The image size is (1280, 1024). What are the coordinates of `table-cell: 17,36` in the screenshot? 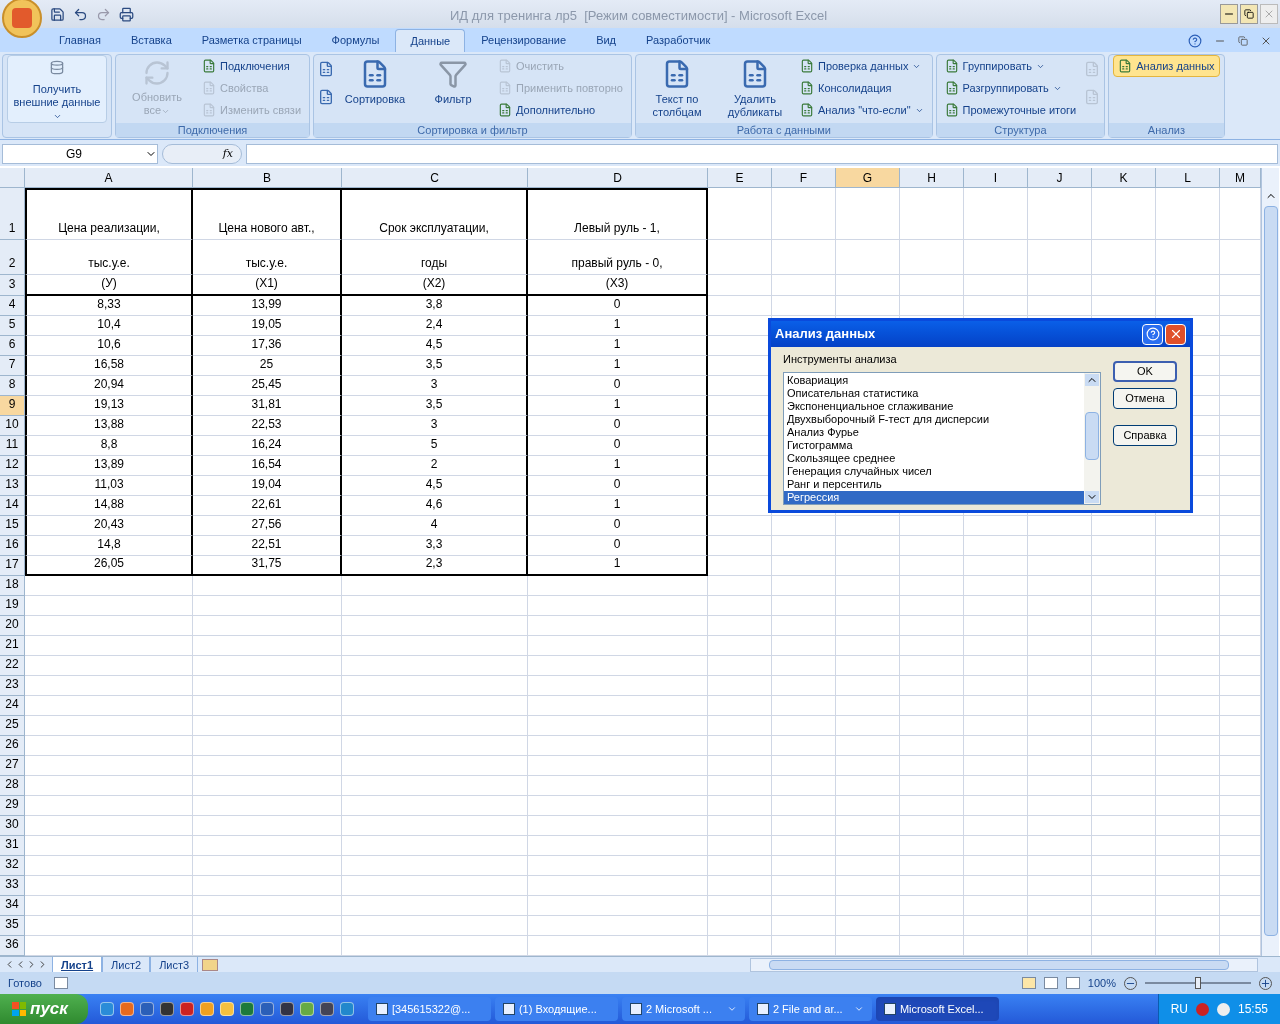 It's located at (267, 346).